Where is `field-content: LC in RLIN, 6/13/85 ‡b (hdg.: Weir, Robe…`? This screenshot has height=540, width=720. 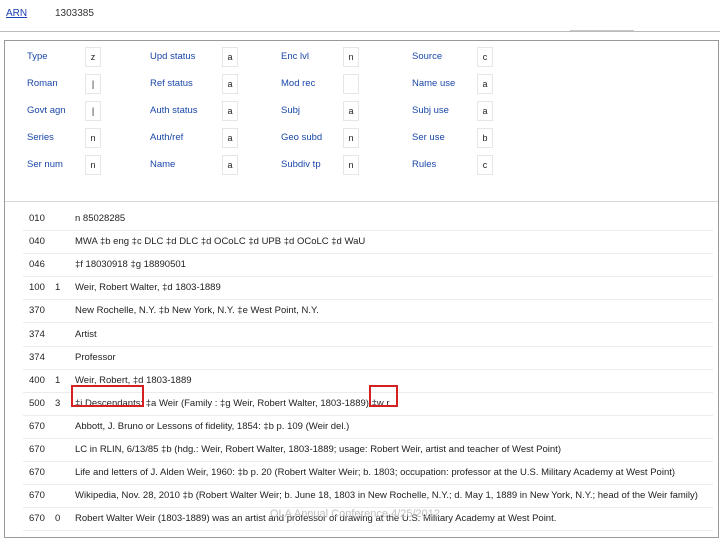 field-content: LC in RLIN, 6/13/85 ‡b (hdg.: Weir, Robe… is located at coordinates (318, 449).